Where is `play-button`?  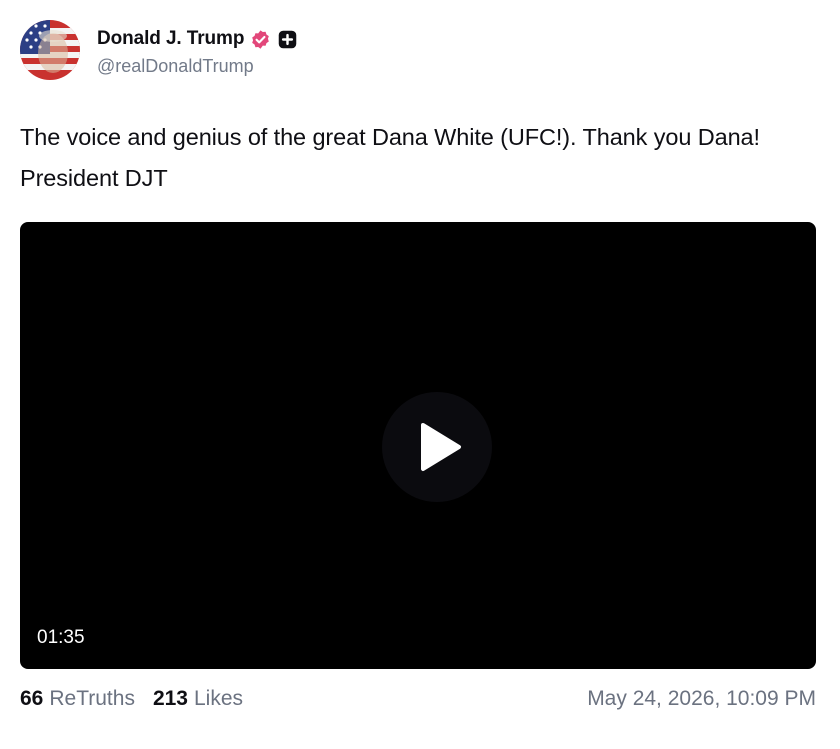 play-button is located at coordinates (437, 447).